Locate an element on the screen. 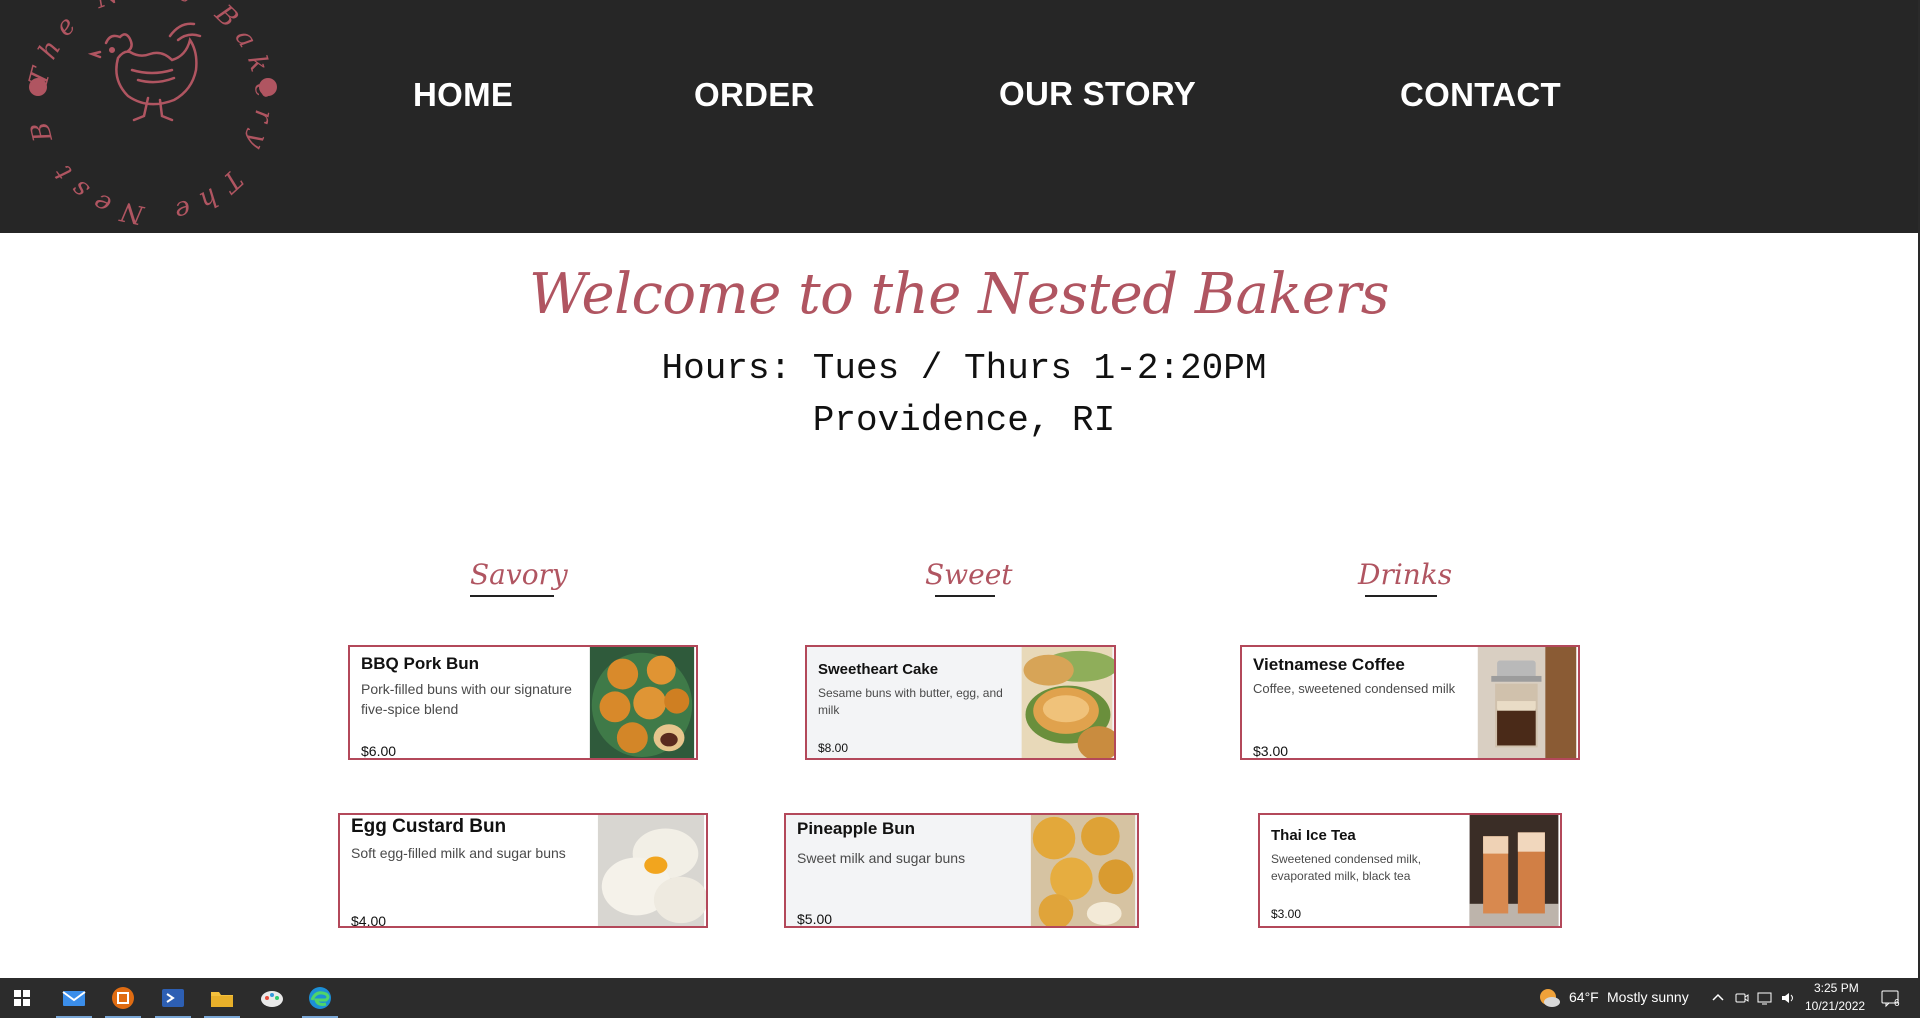  svg-text:The Nest Bakery The Nest Baker: The Nest Bakery The Nest Bakery is located at coordinates (149, 115).